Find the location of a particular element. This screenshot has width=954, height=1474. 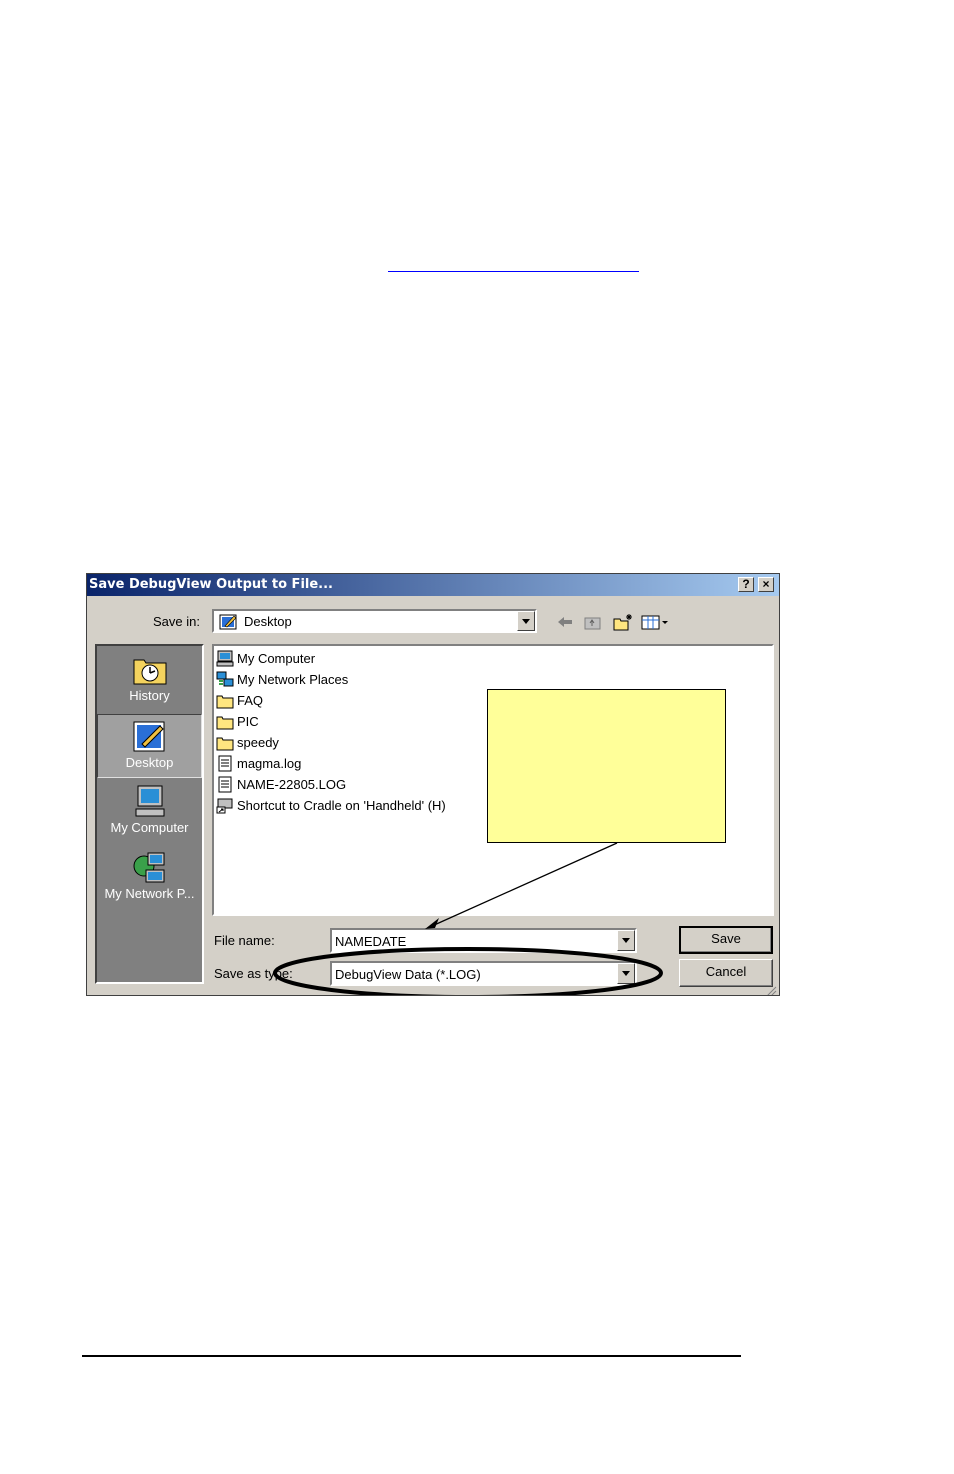

footer-rule is located at coordinates (411, 1356).